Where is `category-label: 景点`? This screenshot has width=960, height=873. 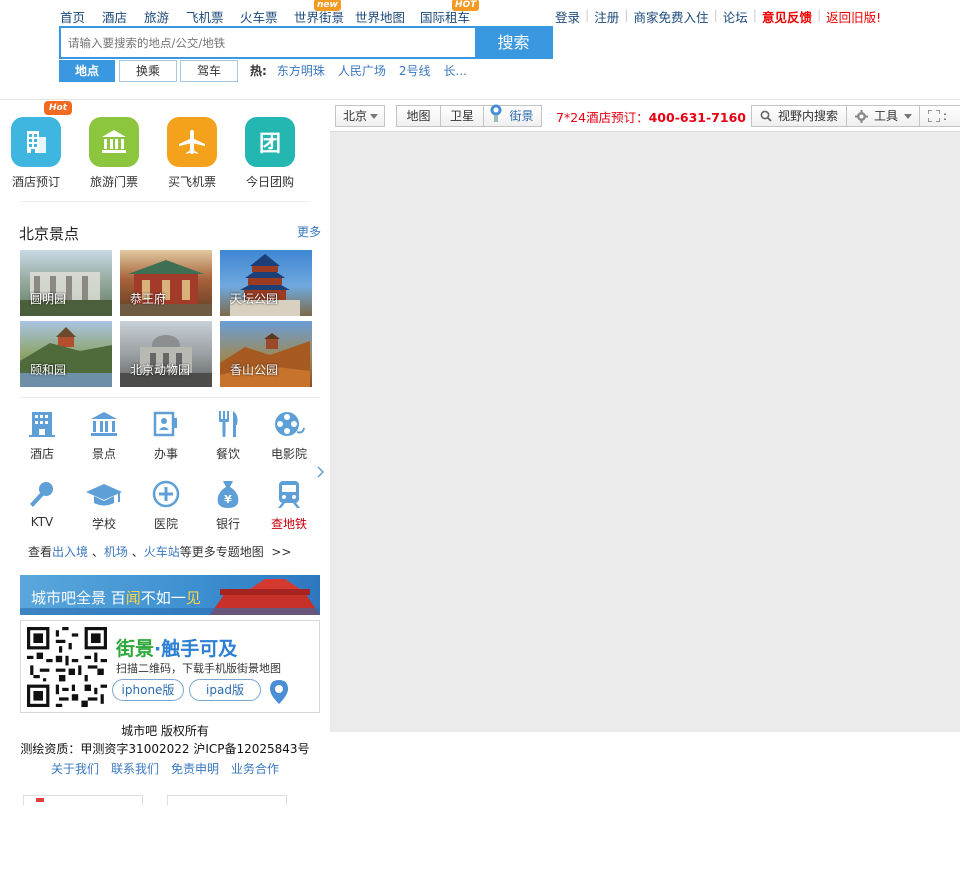
category-label: 景点 is located at coordinates (103, 454).